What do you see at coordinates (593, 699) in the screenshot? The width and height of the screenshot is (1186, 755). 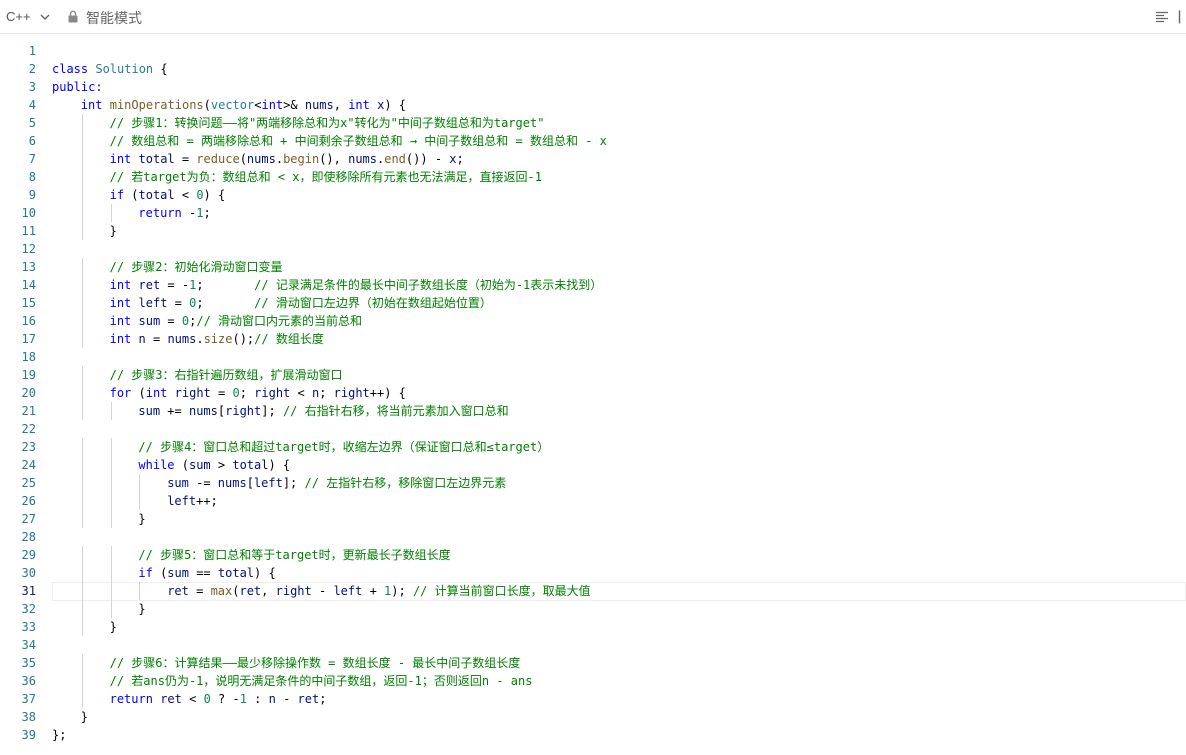 I see `code-line: 37 return ret < 0 ? -1 : n - ret;` at bounding box center [593, 699].